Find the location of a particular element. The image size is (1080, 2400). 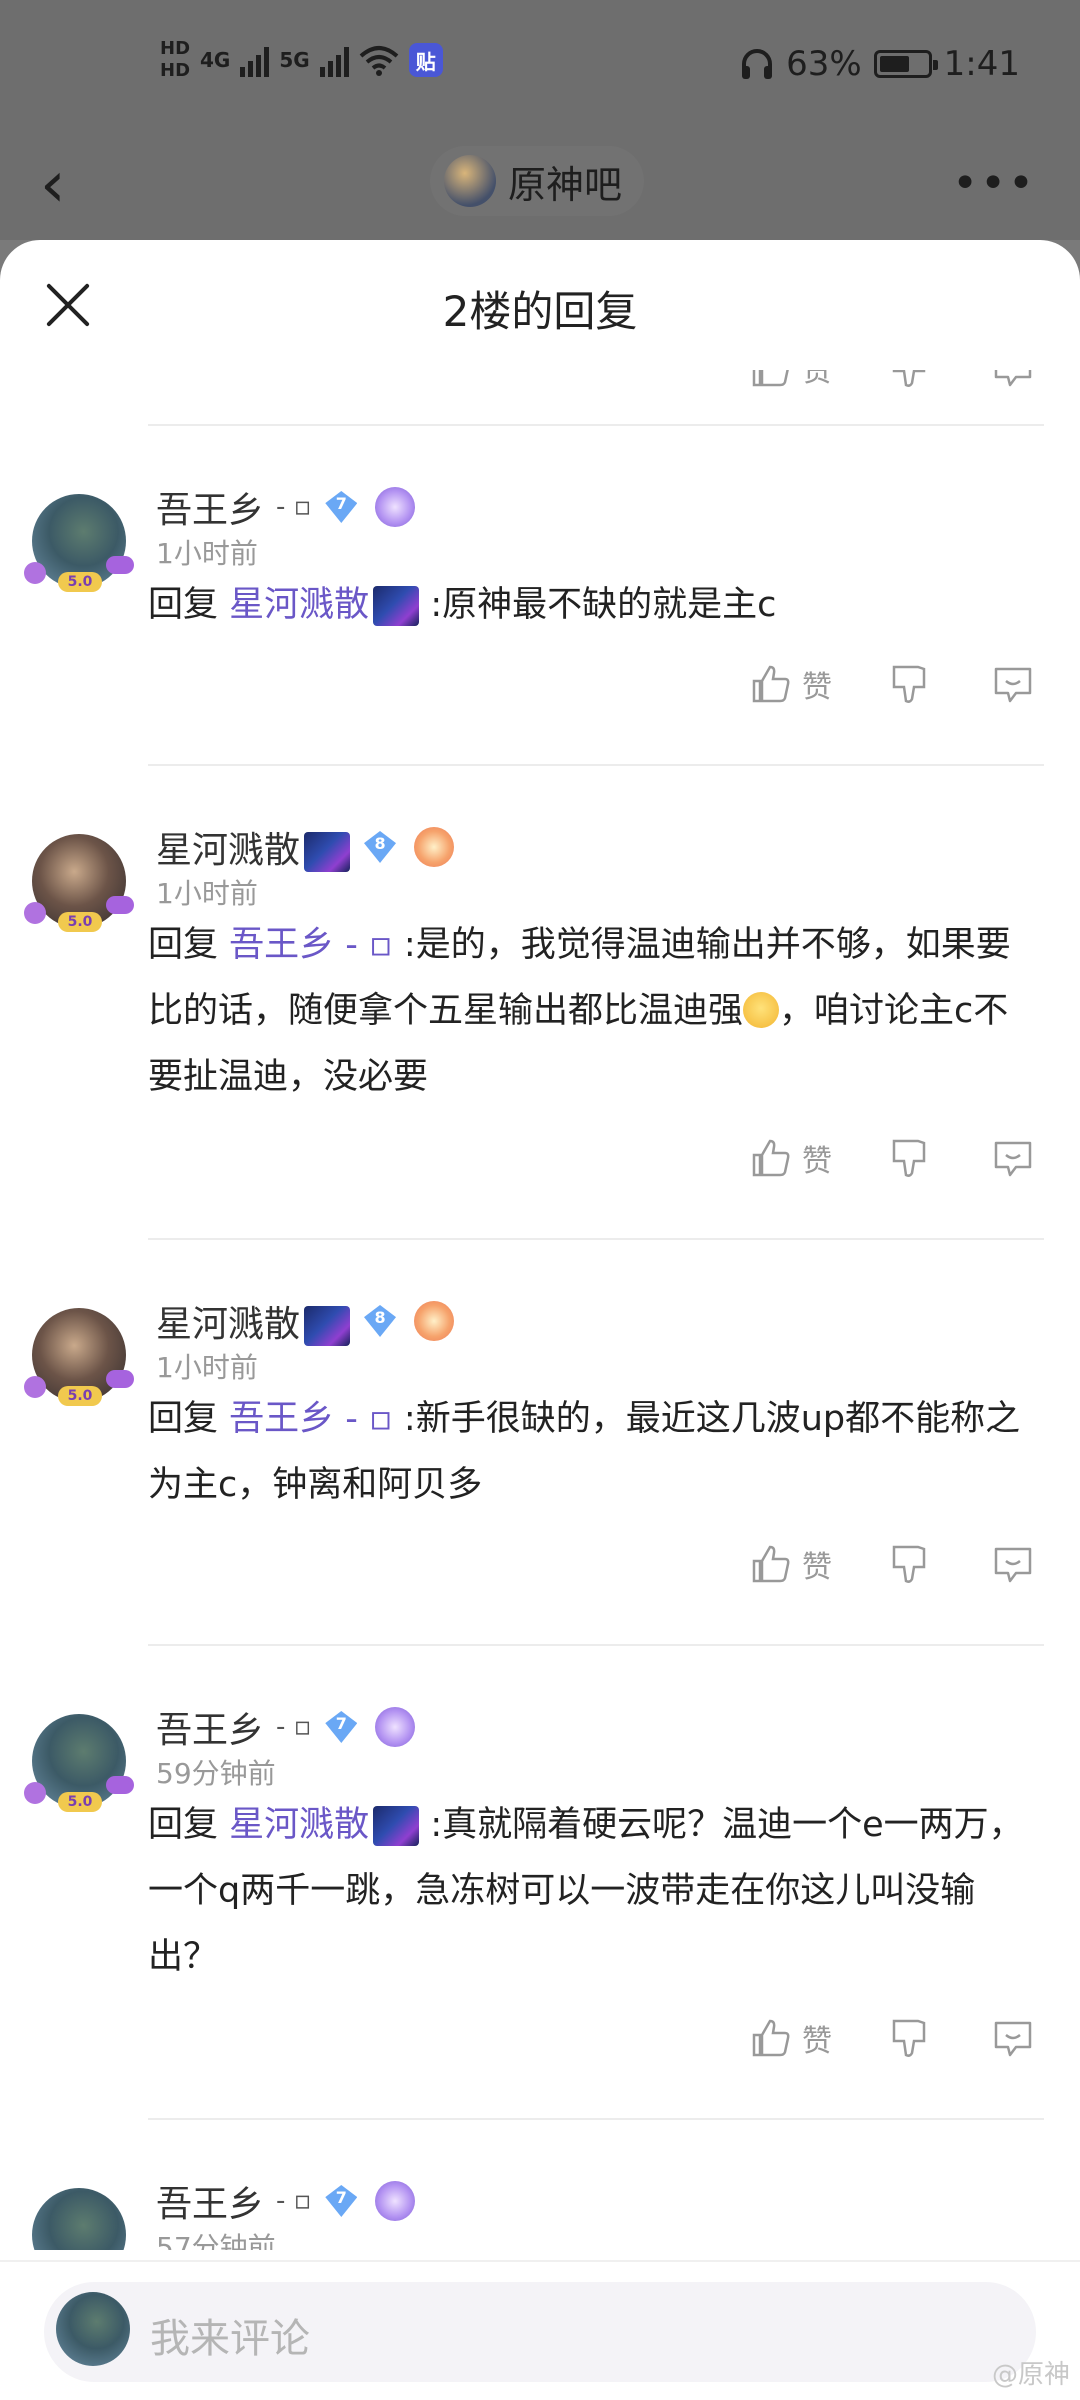

timestamp: 59分钟前 is located at coordinates (216, 1773).